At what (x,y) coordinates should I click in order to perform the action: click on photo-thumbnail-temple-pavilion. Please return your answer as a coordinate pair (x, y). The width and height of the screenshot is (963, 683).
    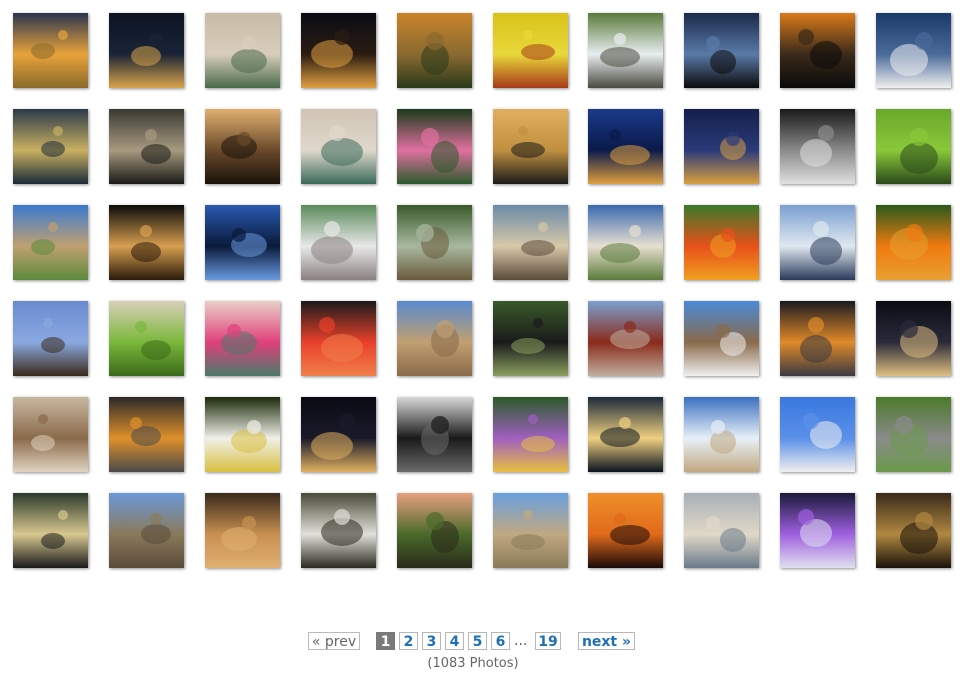
    Looking at the image, I should click on (530, 530).